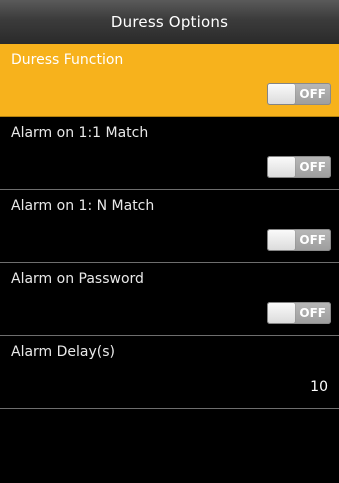 This screenshot has width=339, height=483. I want to click on alarm-1-1-match-toggle: OFF, so click(299, 167).